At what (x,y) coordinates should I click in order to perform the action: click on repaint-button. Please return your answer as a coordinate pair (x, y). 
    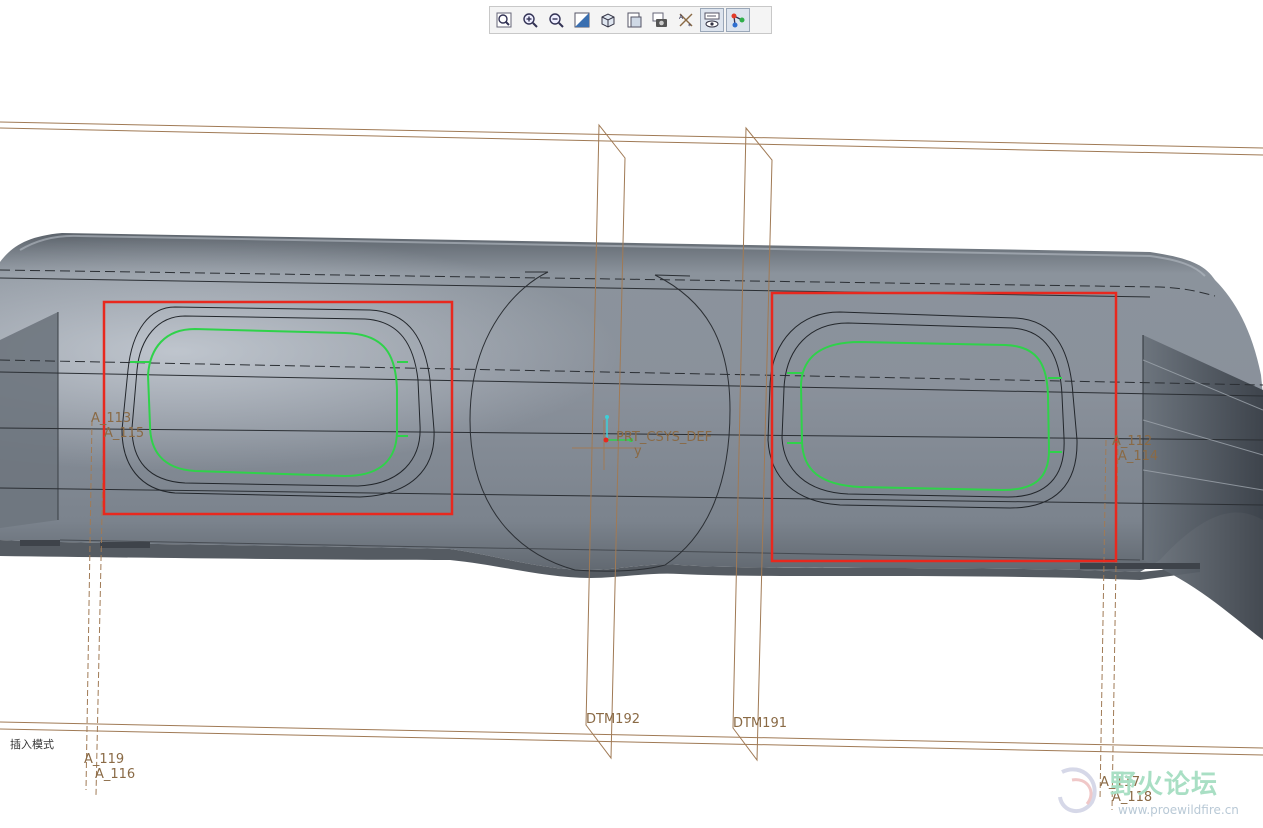
    Looking at the image, I should click on (582, 20).